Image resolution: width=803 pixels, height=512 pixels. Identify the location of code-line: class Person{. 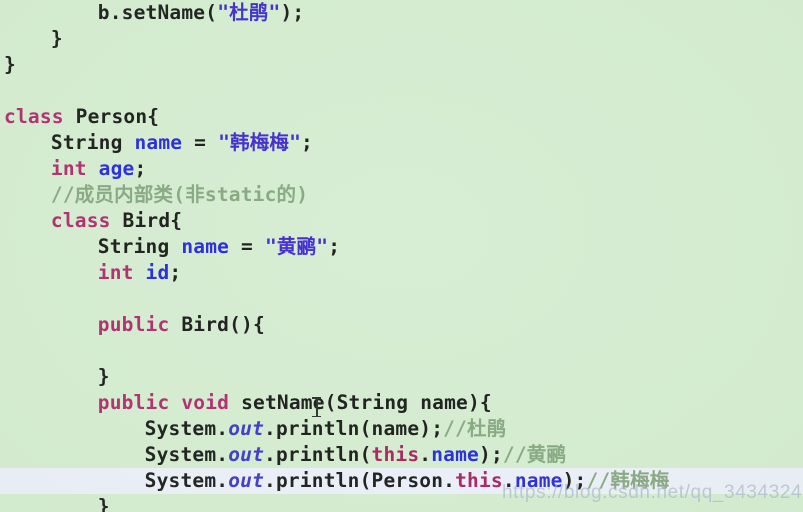
(401, 117).